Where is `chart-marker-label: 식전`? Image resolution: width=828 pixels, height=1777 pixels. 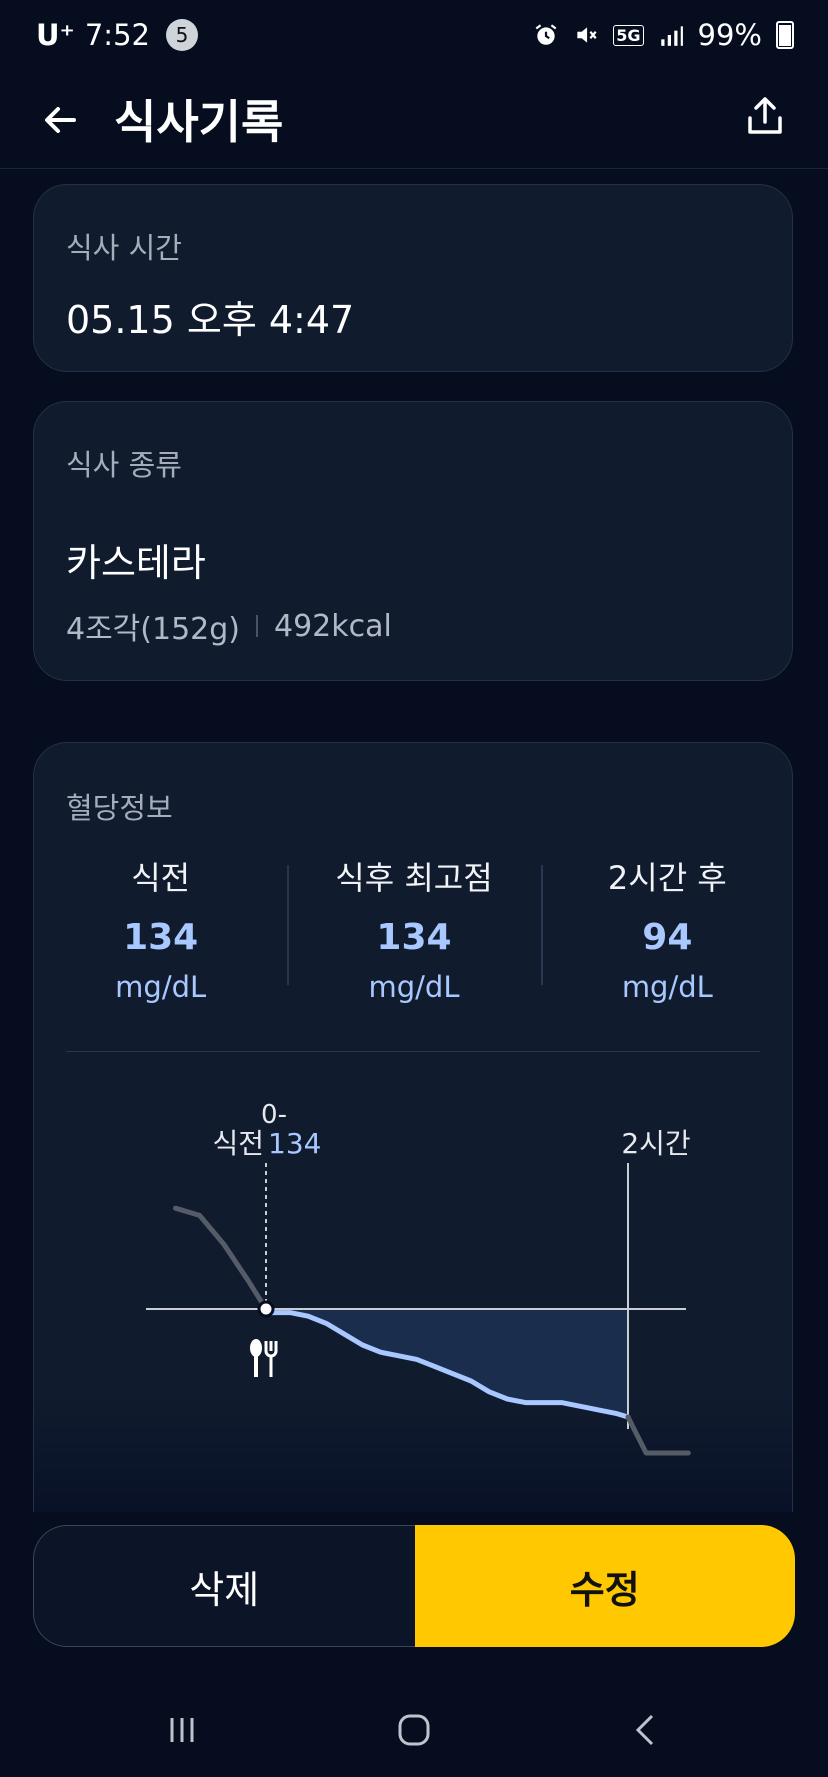
chart-marker-label: 식전 is located at coordinates (238, 1143).